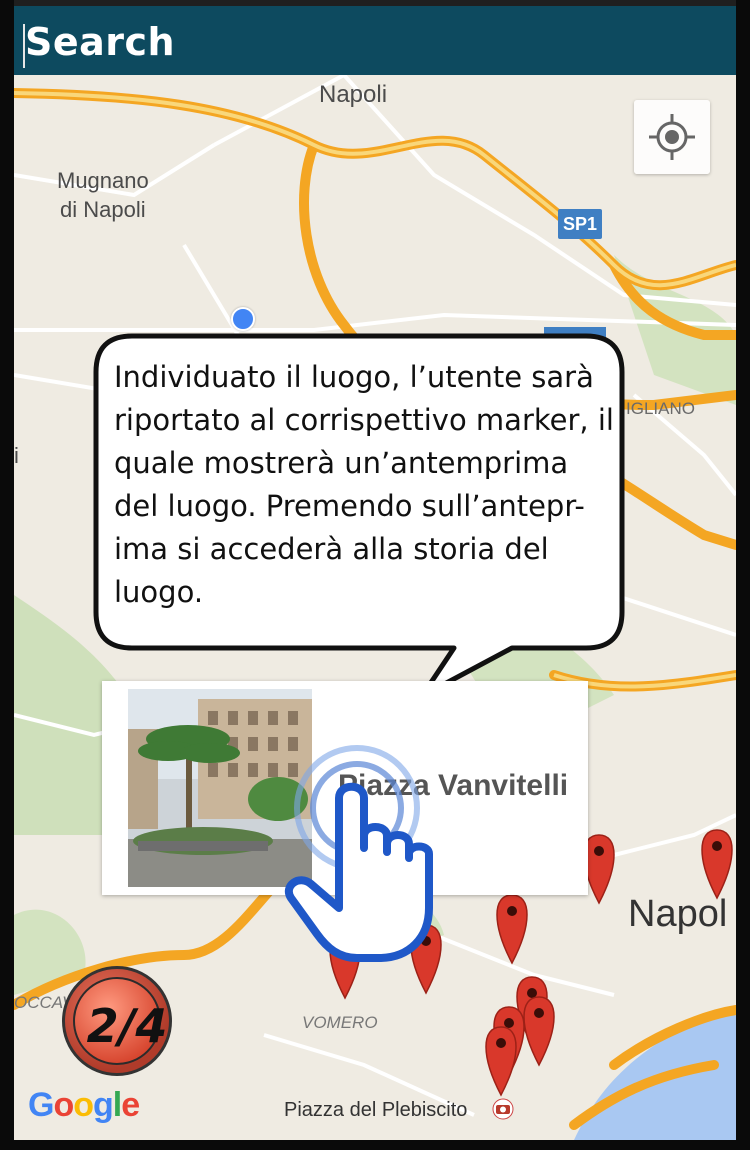  I want to click on step-counter-text: 2/4, so click(127, 1026).